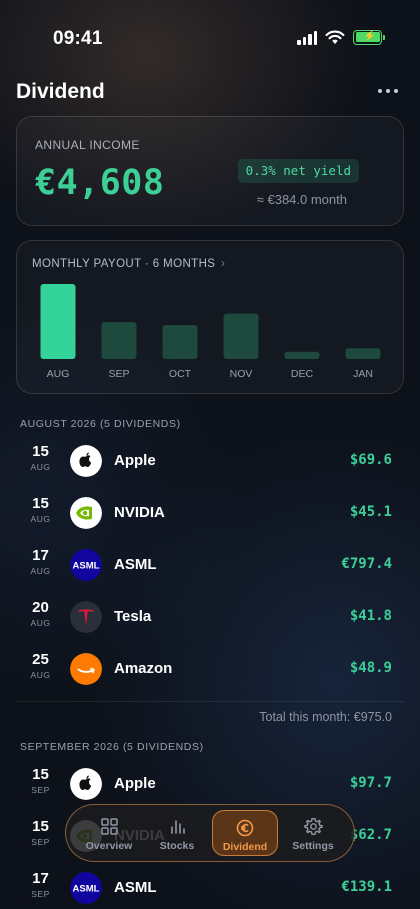 The image size is (420, 909). Describe the element at coordinates (370, 835) in the screenshot. I see `dividend-amount: $62.7` at that location.